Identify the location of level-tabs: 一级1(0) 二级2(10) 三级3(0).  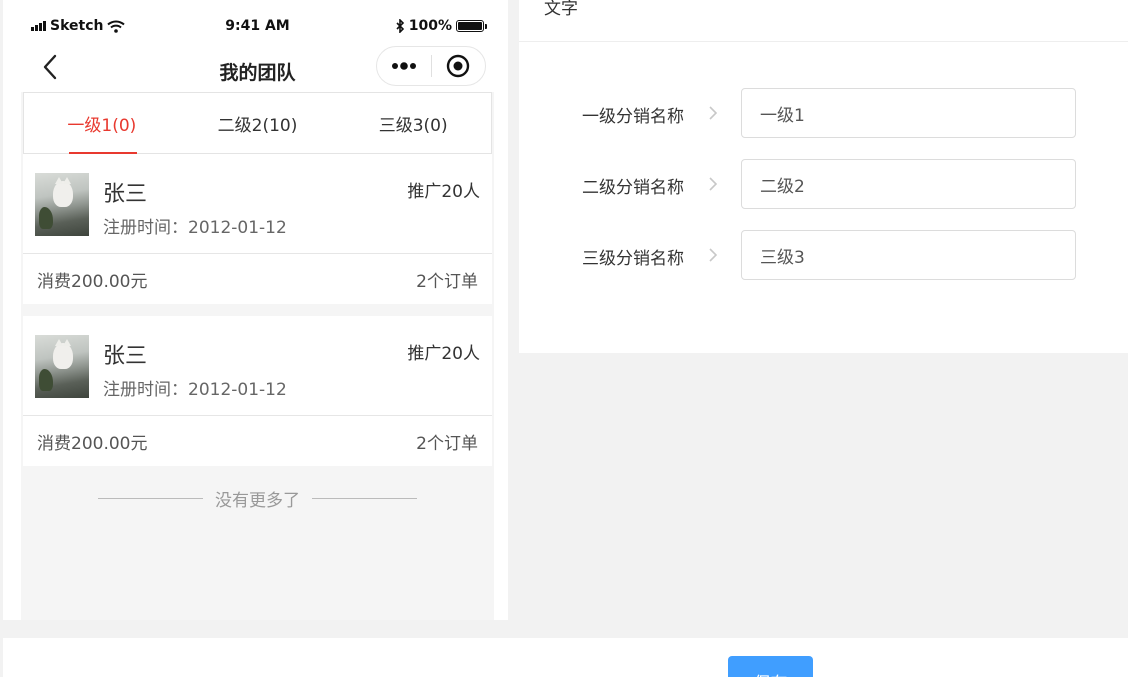
(257, 123).